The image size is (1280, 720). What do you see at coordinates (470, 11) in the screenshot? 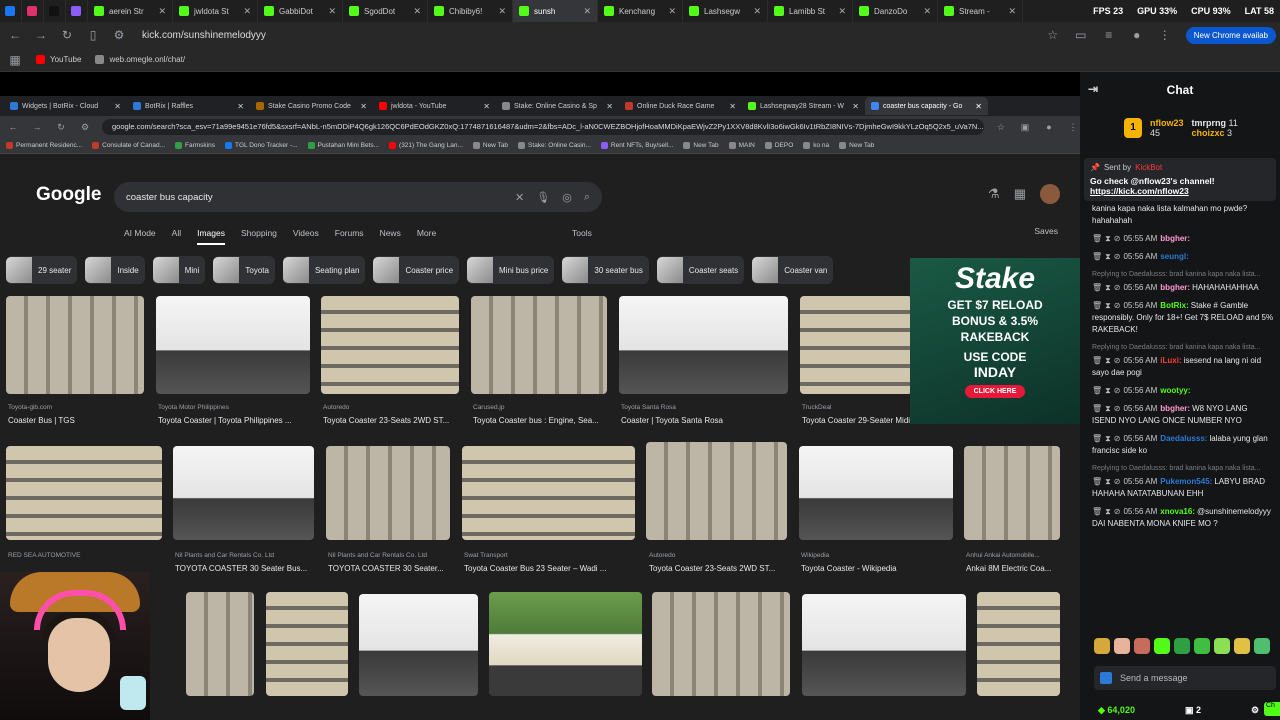
I see `outer-tab: Chibiby6! ✕` at bounding box center [470, 11].